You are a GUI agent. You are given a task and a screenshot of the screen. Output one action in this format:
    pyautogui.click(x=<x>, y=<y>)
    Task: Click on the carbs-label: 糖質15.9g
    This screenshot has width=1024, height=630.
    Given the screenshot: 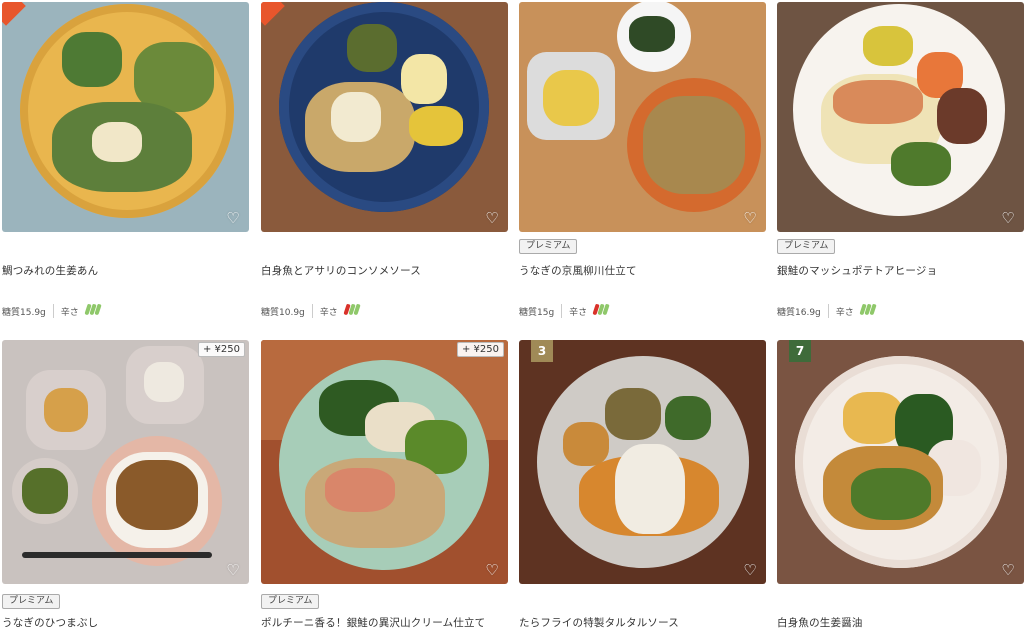 What is the action you would take?
    pyautogui.click(x=24, y=312)
    